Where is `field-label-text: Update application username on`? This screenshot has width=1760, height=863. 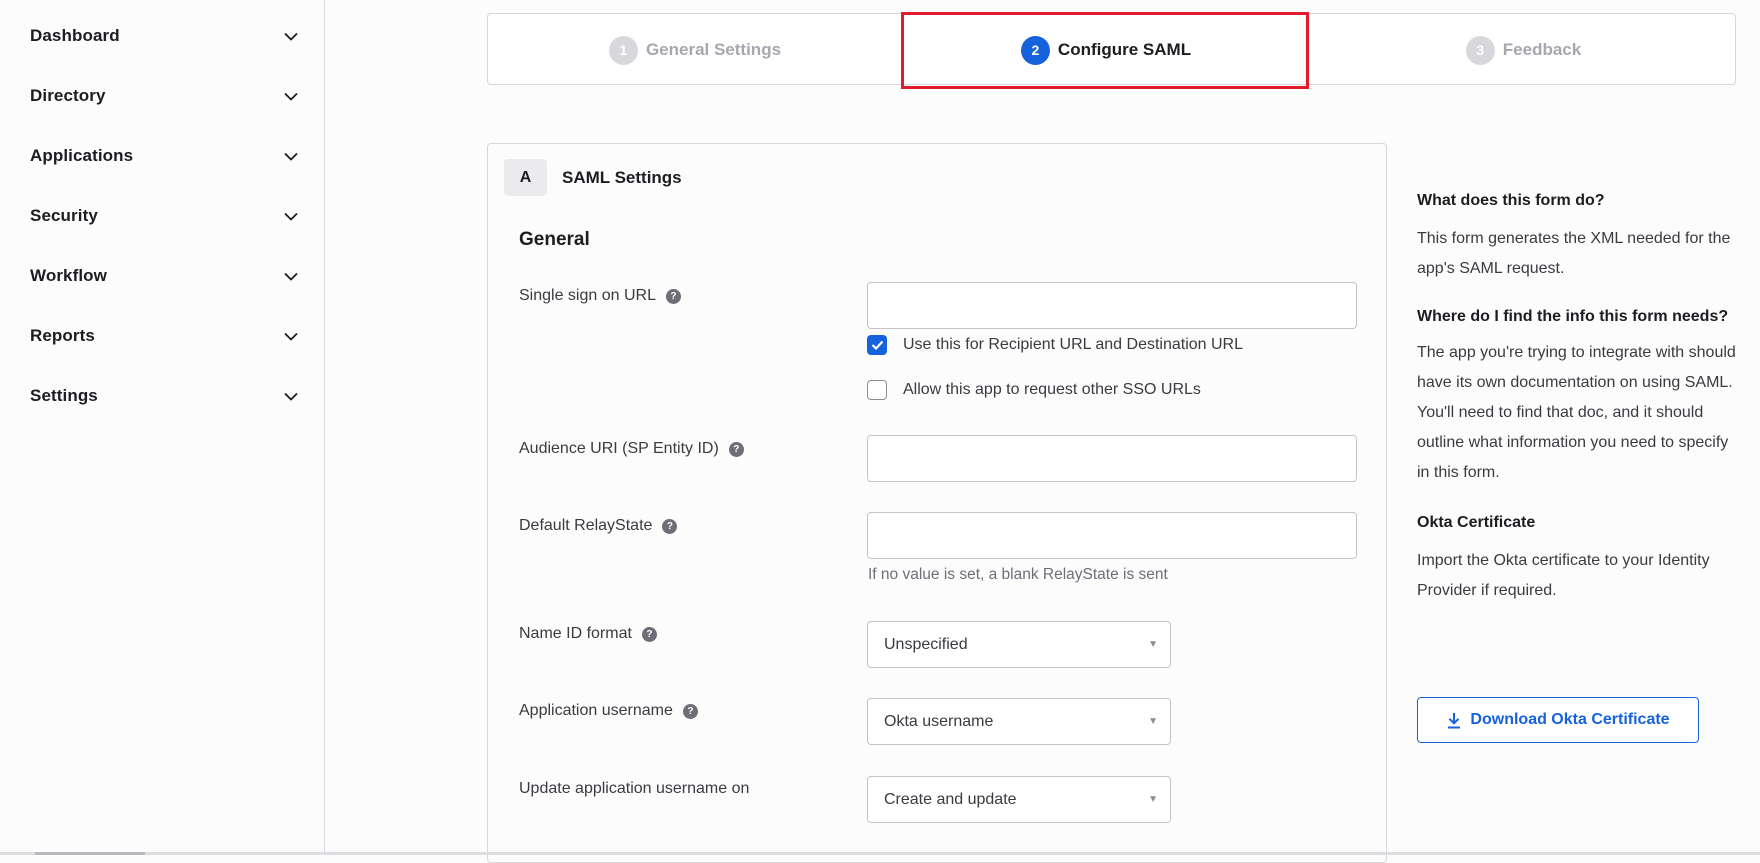 field-label-text: Update application username on is located at coordinates (634, 788).